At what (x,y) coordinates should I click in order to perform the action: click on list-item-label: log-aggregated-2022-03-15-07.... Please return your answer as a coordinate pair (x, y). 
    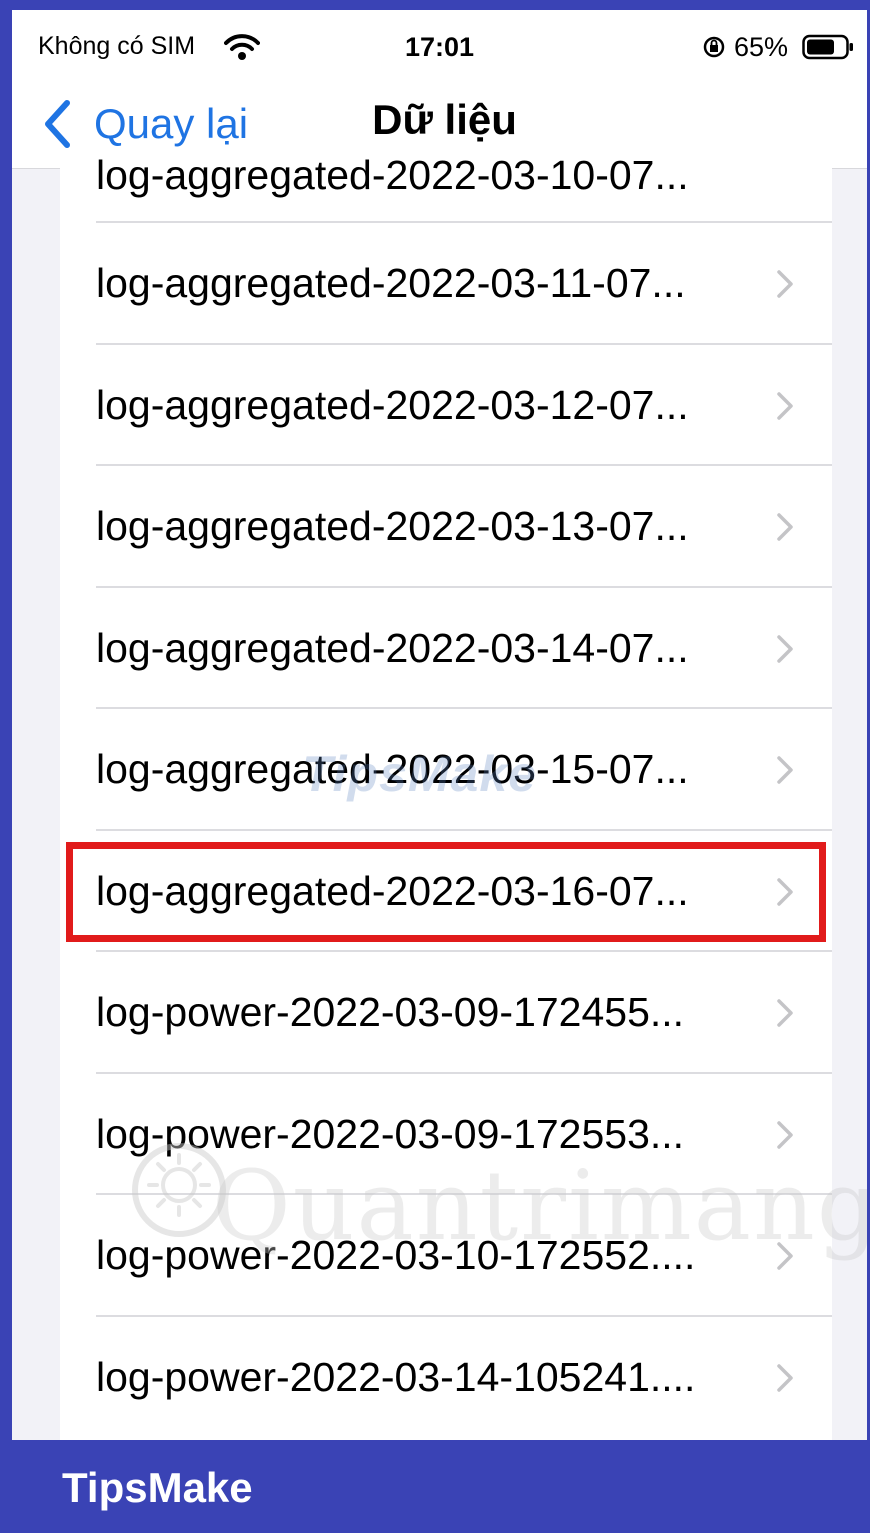
    Looking at the image, I should click on (392, 769).